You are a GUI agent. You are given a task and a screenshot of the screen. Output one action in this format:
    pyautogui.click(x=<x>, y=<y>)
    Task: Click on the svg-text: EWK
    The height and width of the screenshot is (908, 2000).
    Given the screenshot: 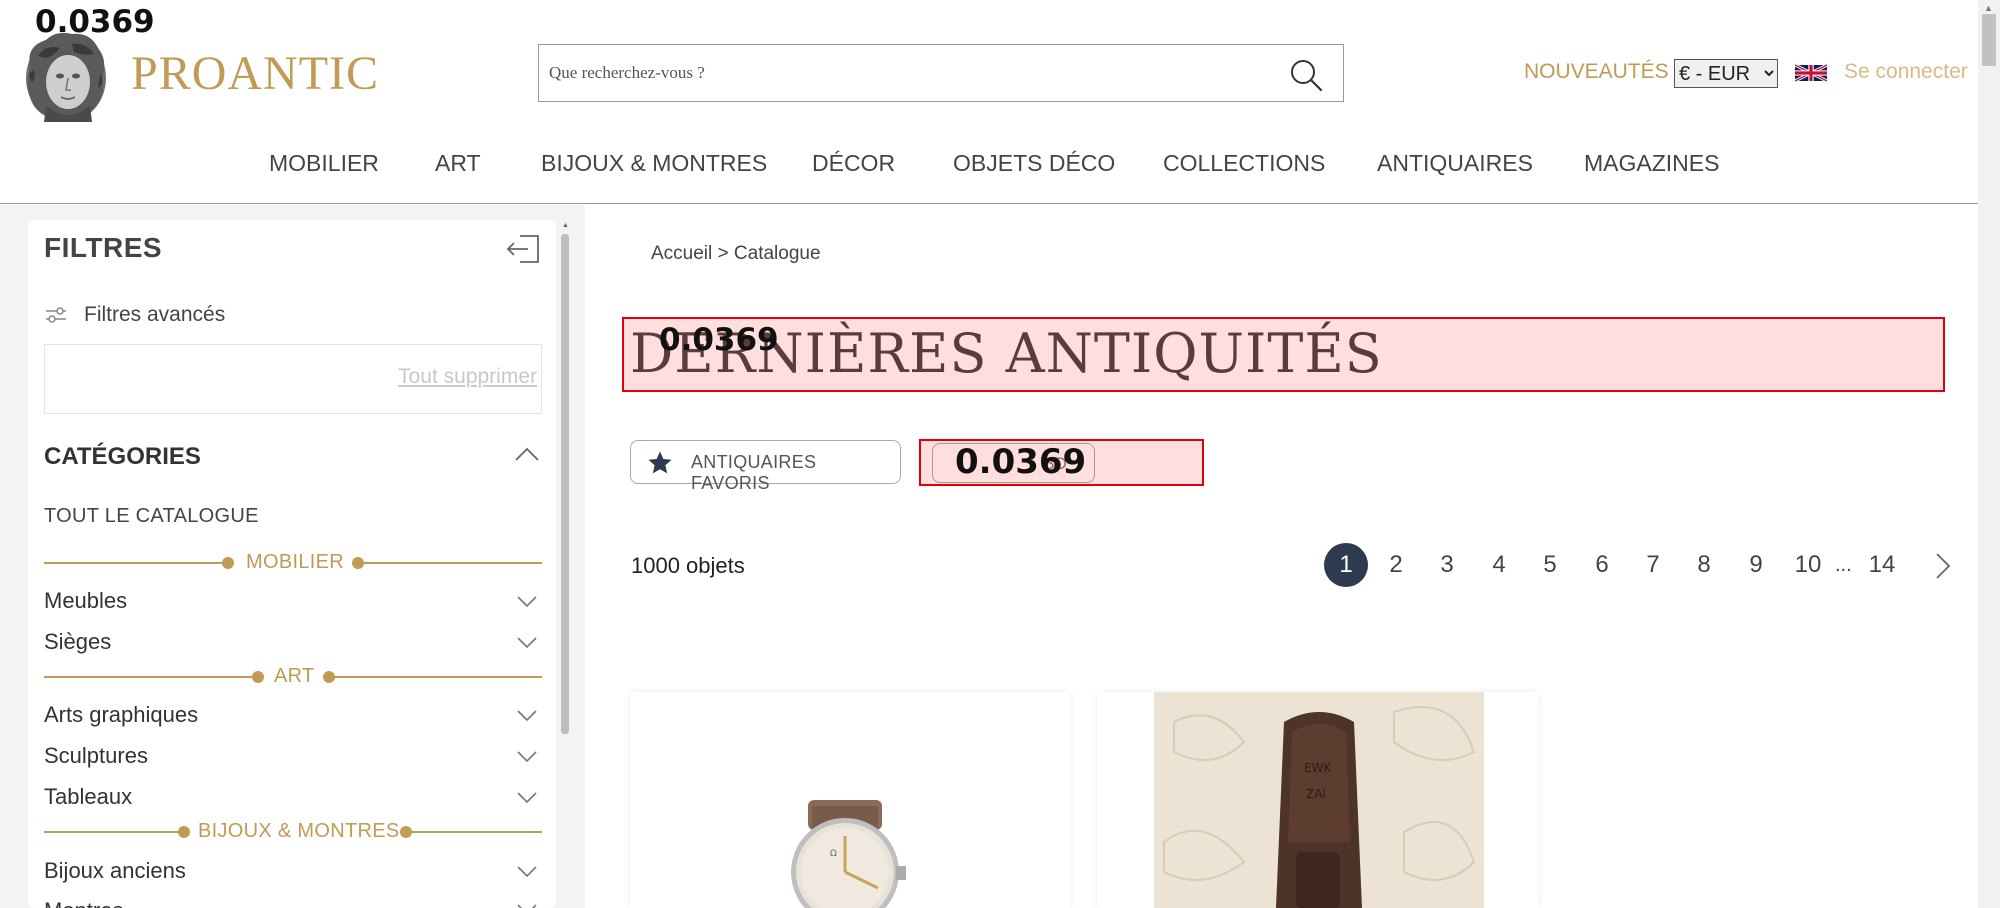 What is the action you would take?
    pyautogui.click(x=1318, y=768)
    